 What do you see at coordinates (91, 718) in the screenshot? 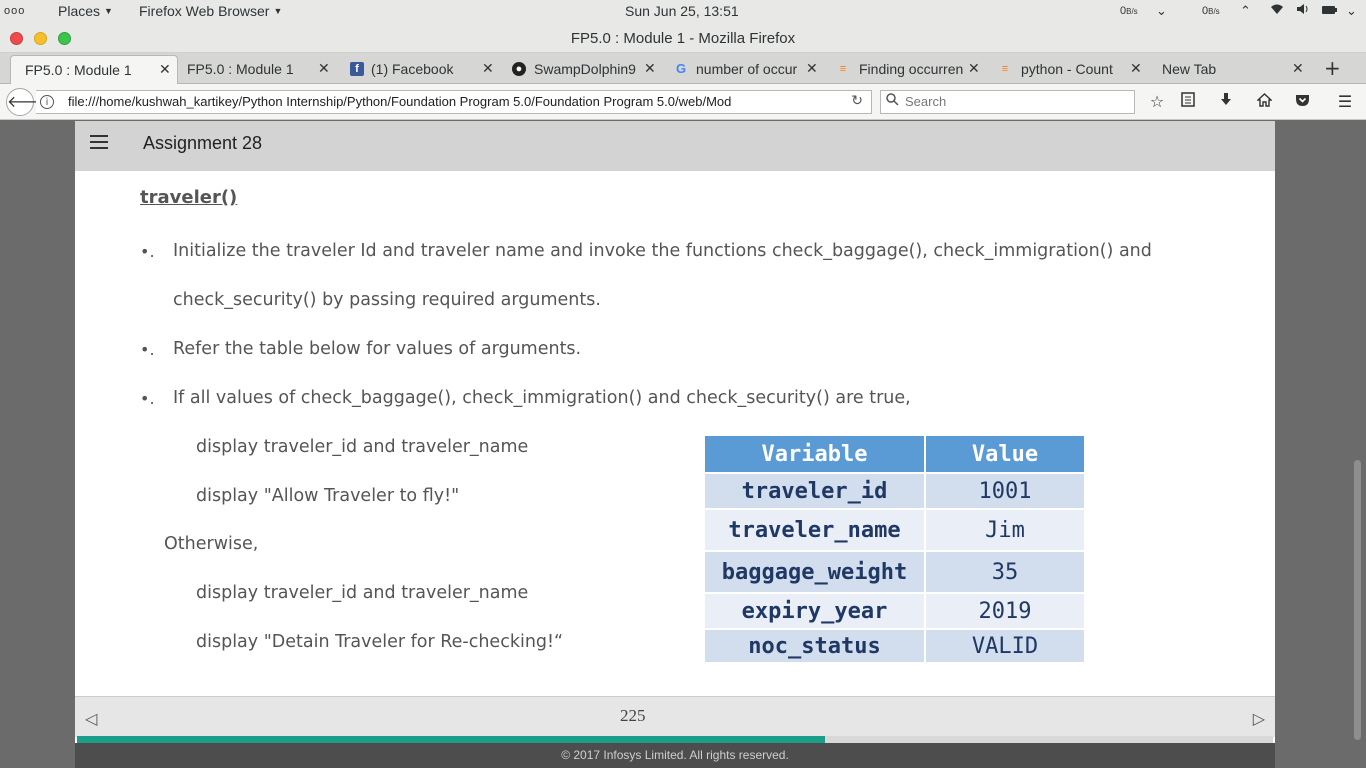
I see `previous-page-button: ◁` at bounding box center [91, 718].